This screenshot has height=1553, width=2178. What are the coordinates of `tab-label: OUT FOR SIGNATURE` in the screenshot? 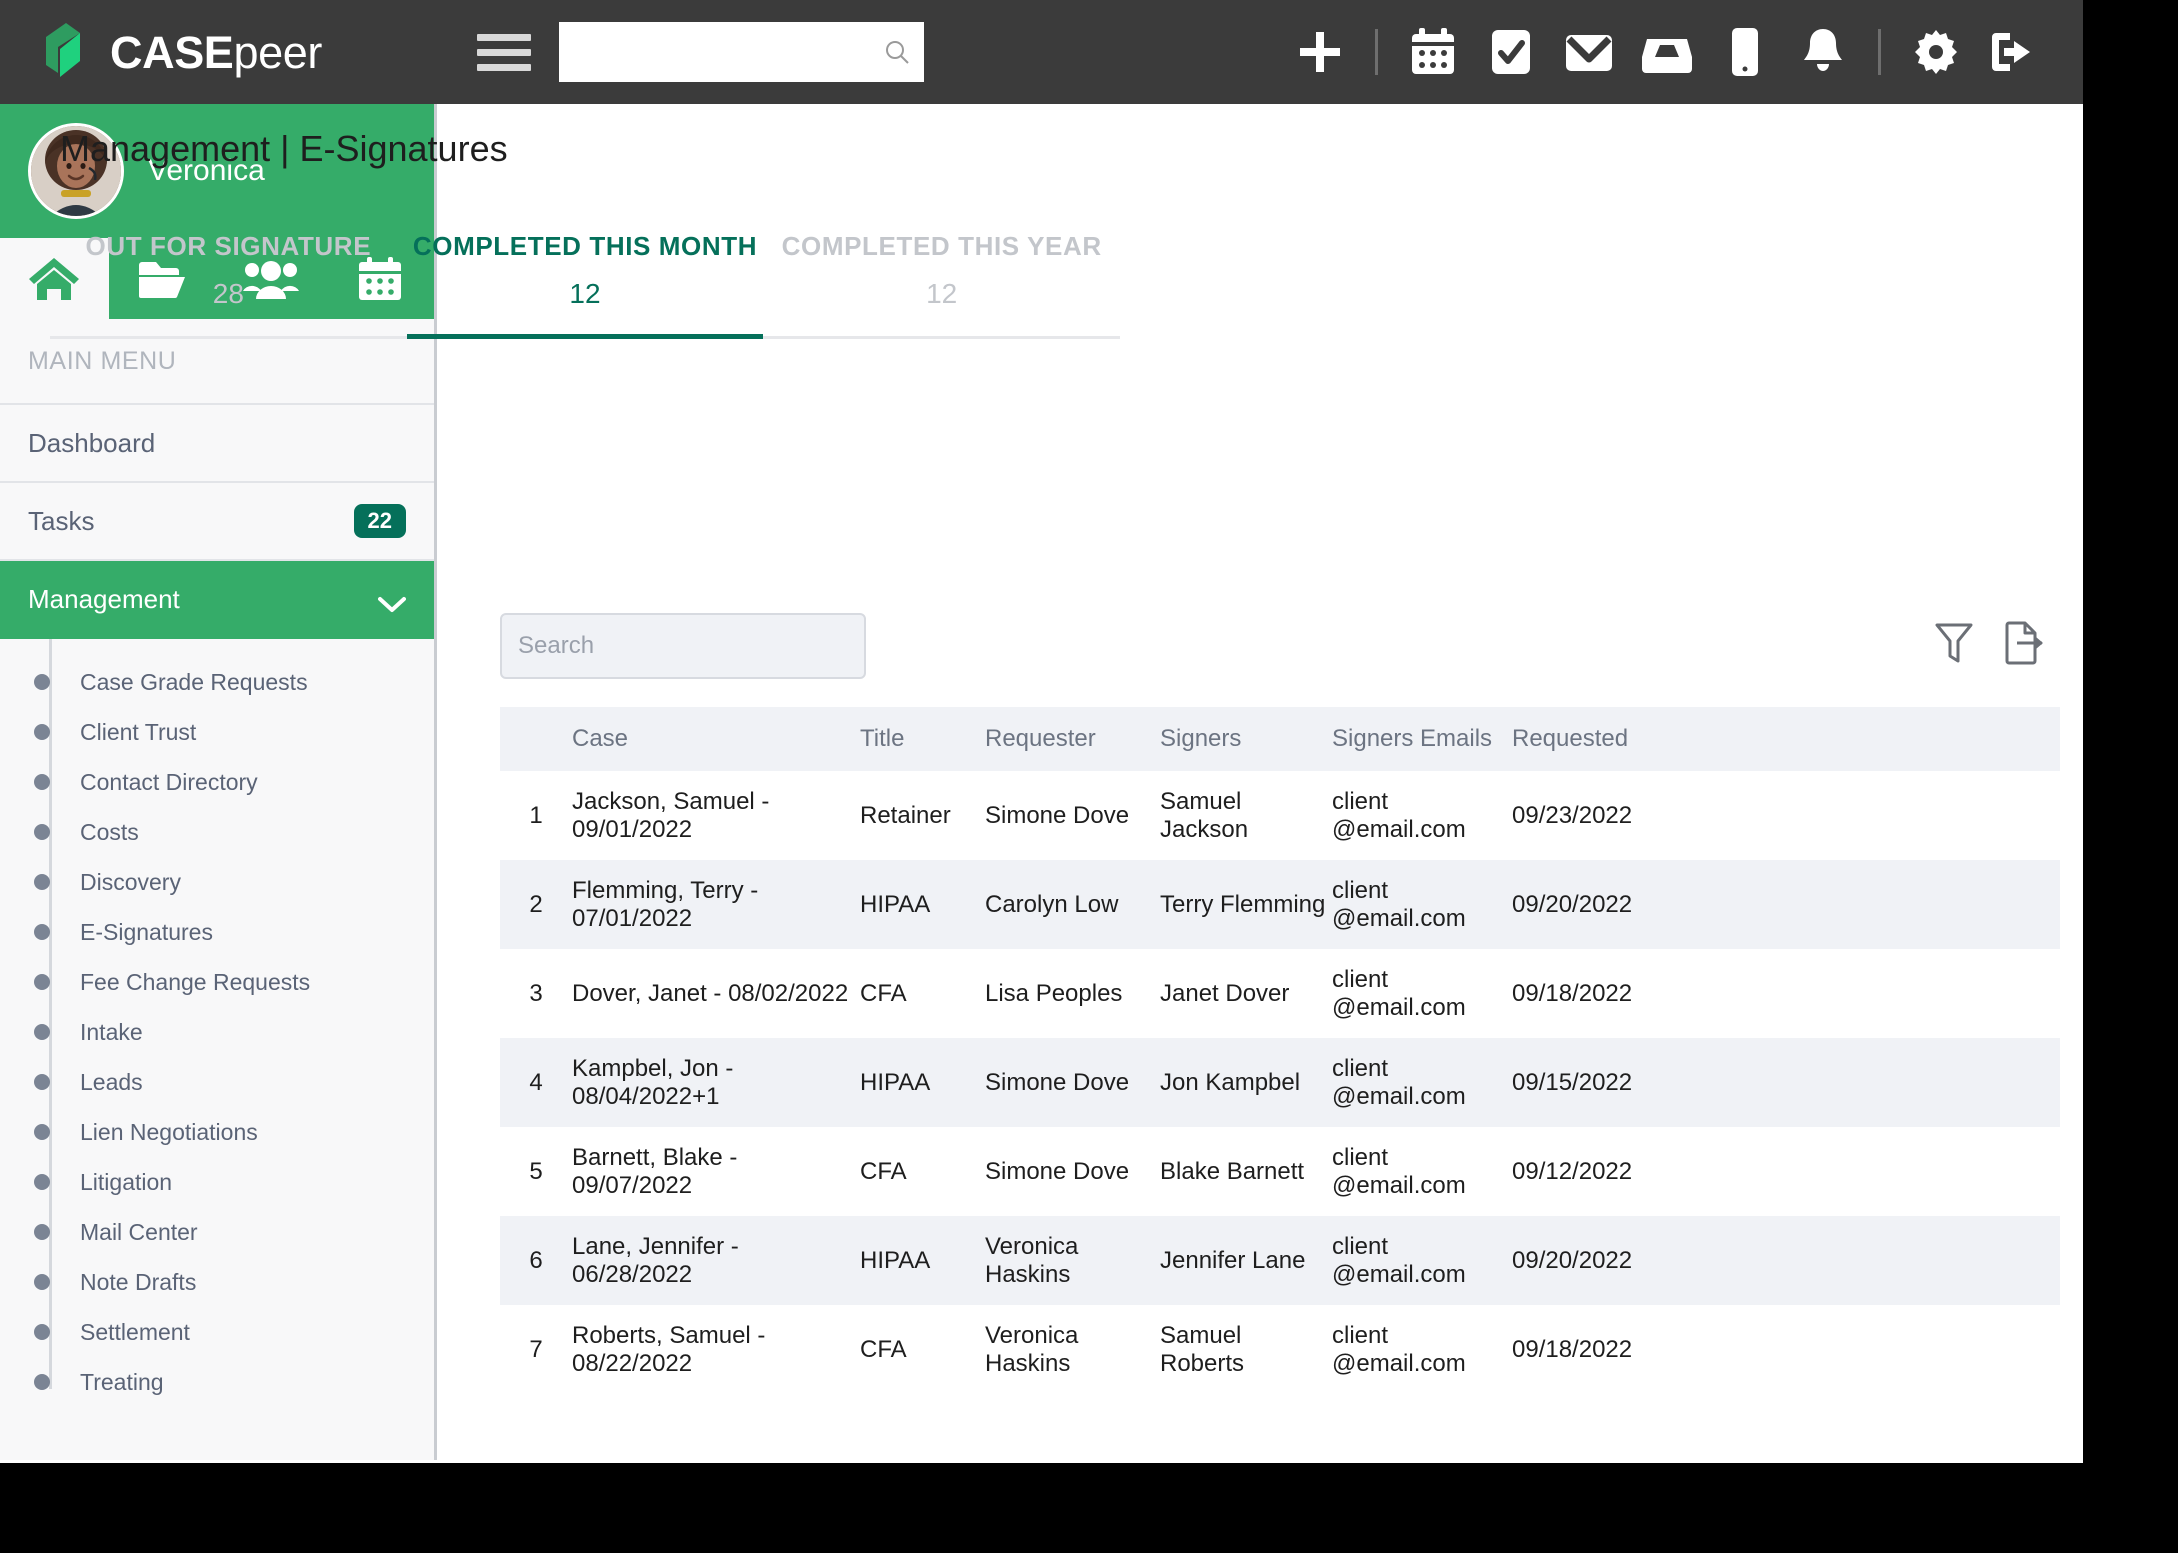 It's located at (228, 246).